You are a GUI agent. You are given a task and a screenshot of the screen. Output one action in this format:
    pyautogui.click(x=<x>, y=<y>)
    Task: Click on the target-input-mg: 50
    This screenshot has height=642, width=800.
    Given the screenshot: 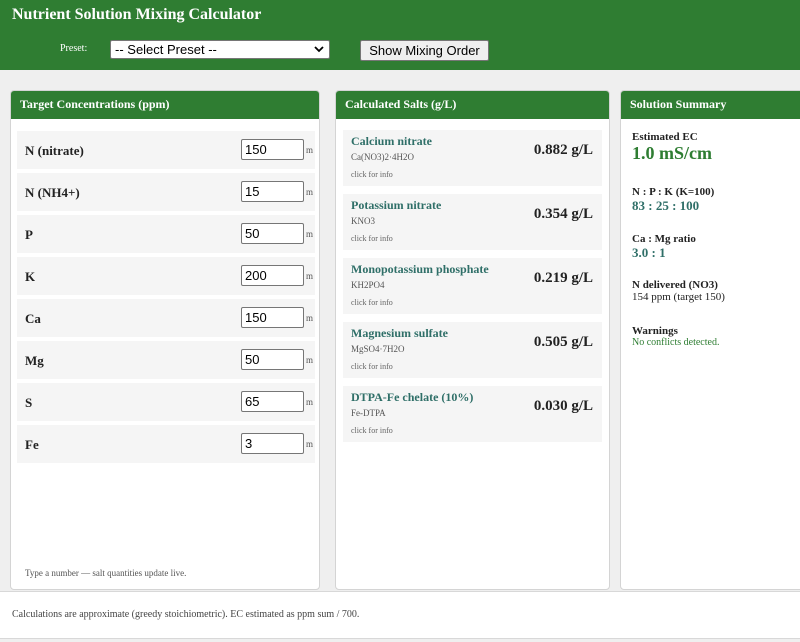 What is the action you would take?
    pyautogui.click(x=272, y=359)
    